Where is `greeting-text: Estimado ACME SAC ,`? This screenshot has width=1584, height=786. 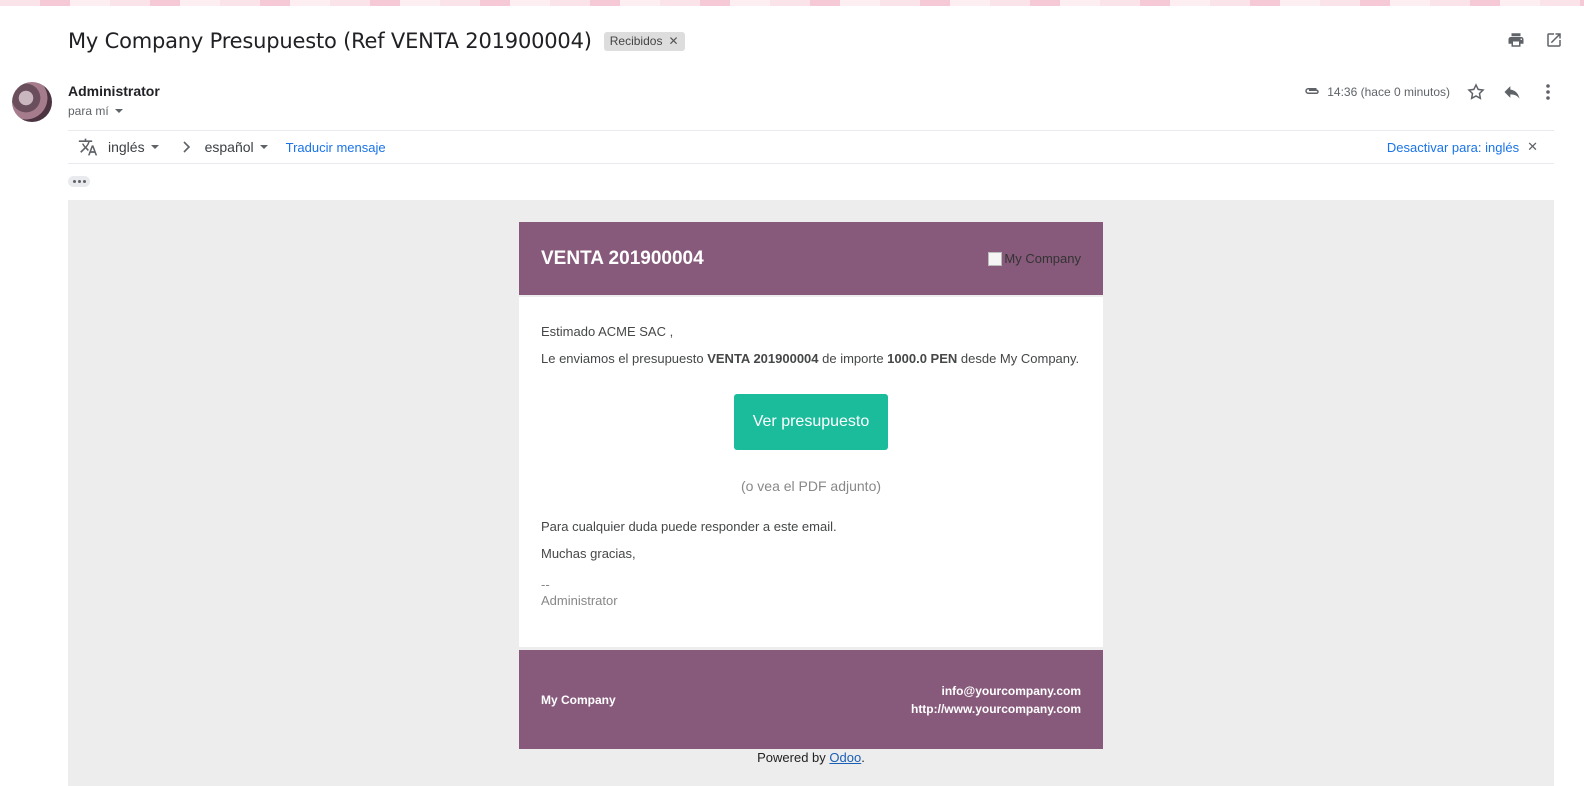 greeting-text: Estimado ACME SAC , is located at coordinates (607, 331).